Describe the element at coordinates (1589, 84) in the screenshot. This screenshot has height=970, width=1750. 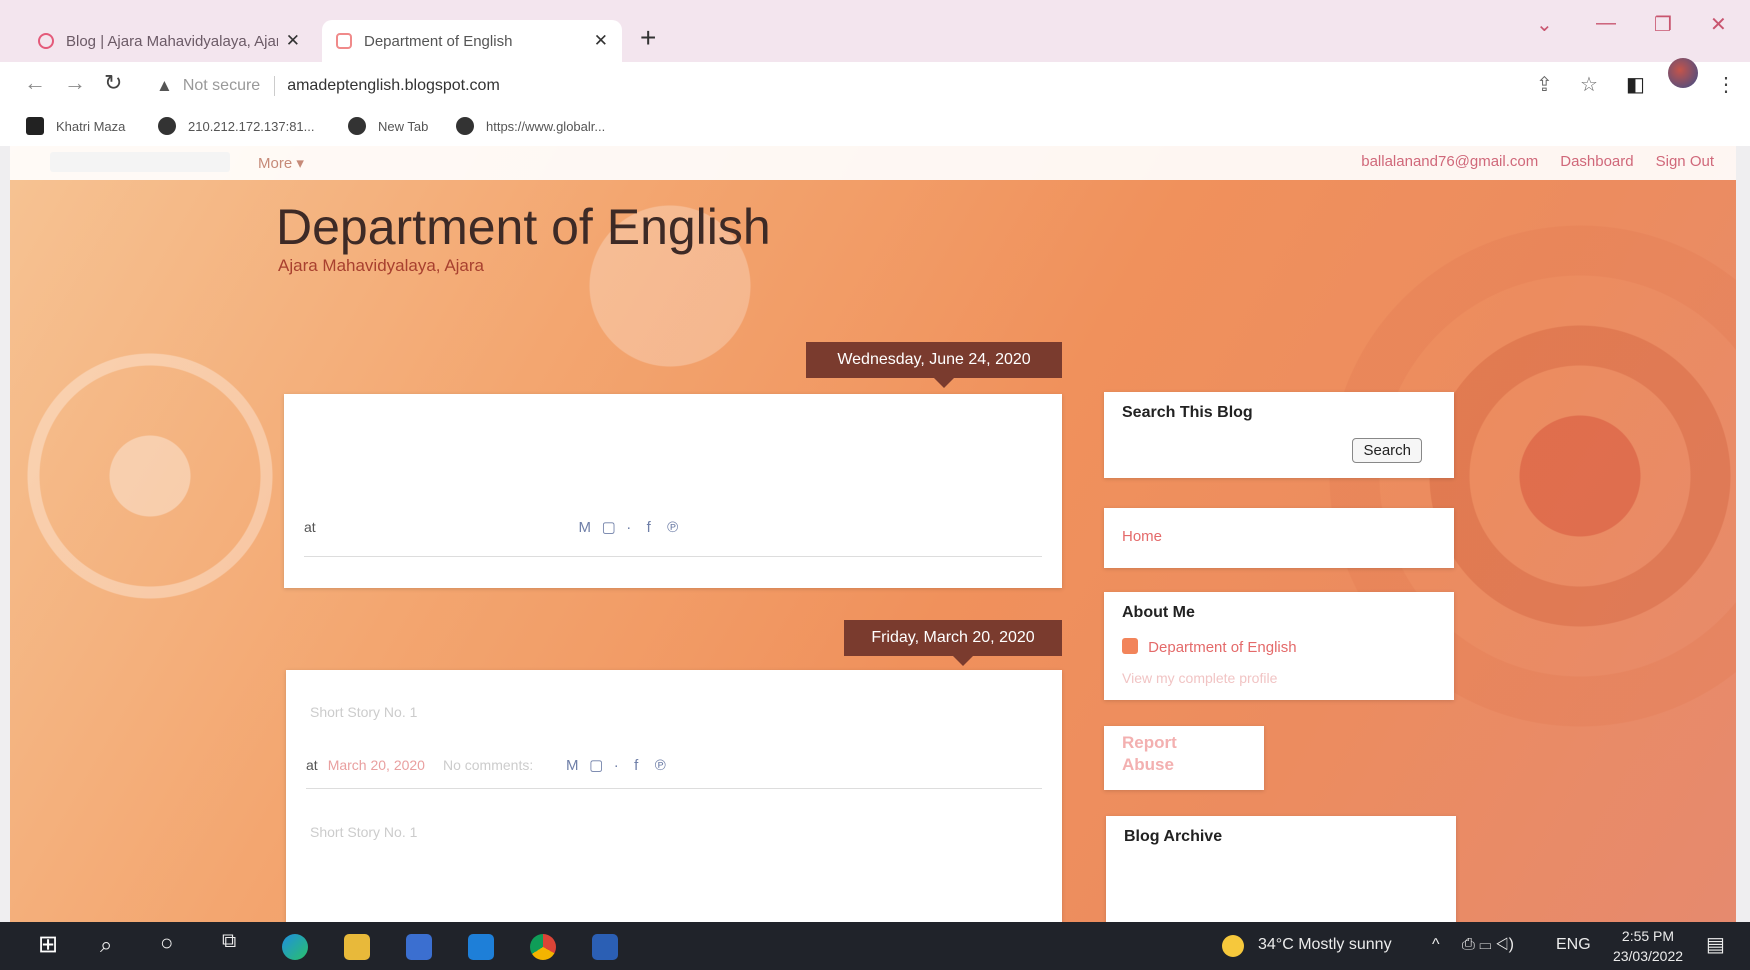
I see `bookmark-star-icon: ☆` at that location.